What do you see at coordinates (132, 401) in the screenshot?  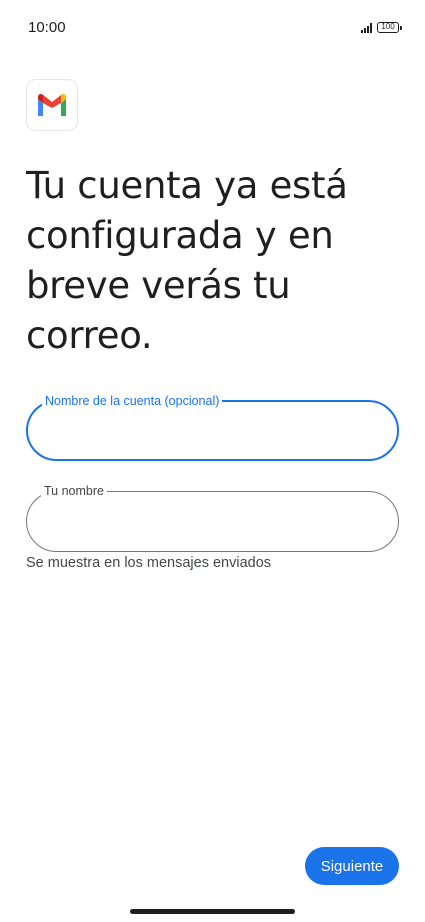 I see `account-name-label: Nombre de la cuenta (opcional)` at bounding box center [132, 401].